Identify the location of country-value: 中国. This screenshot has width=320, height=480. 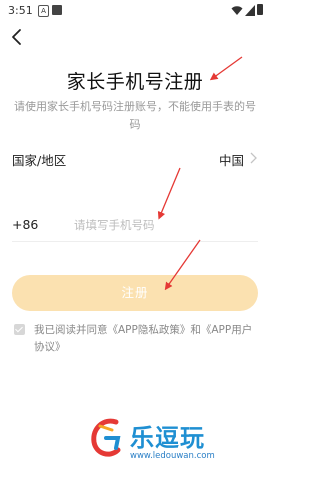
(231, 160).